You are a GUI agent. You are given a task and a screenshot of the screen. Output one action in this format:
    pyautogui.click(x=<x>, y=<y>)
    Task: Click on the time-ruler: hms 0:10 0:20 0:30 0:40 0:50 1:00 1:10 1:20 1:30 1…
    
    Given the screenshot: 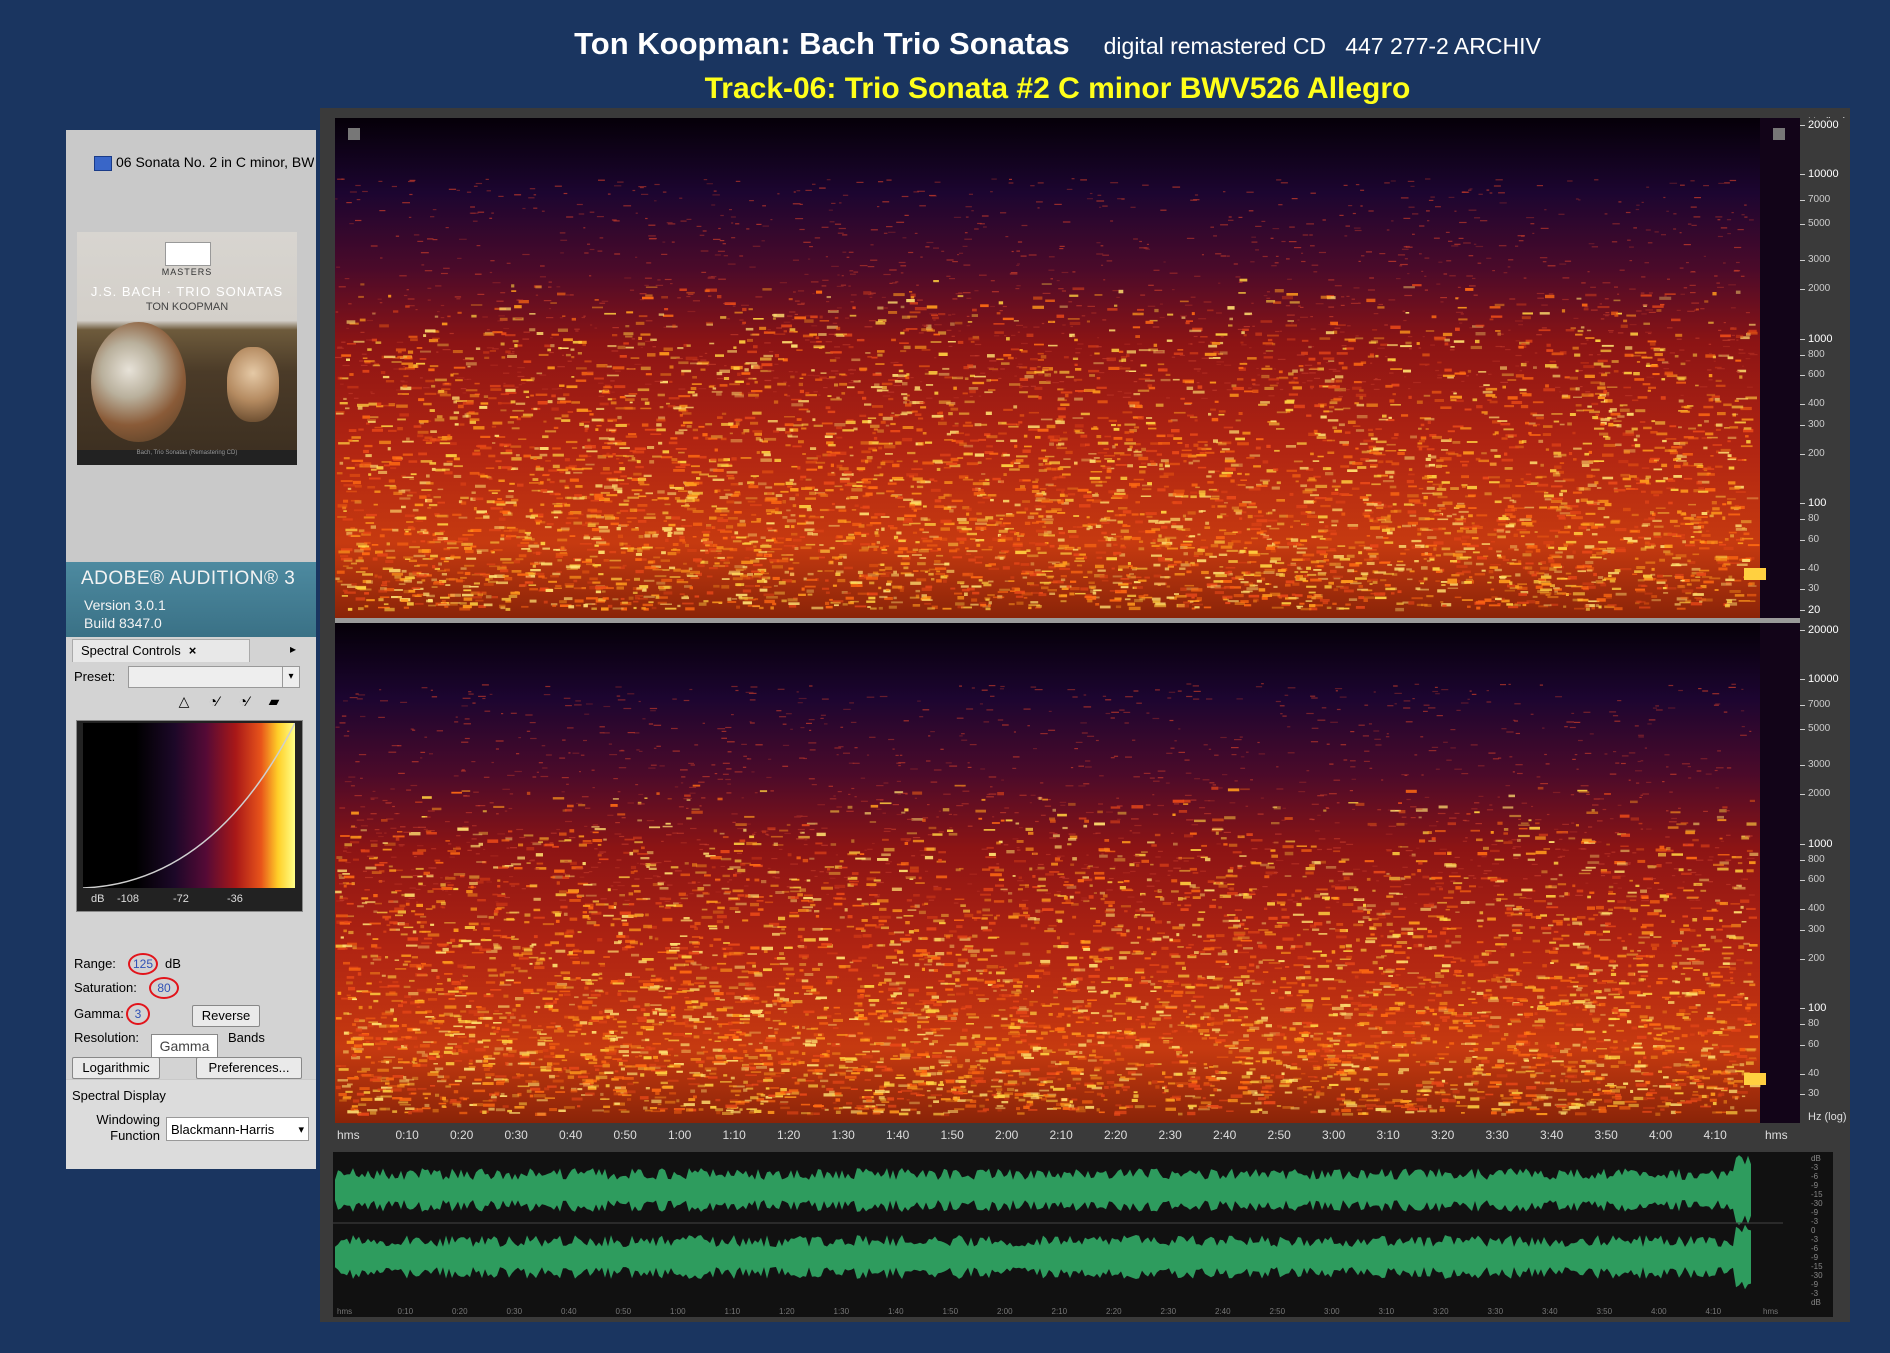 What is the action you would take?
    pyautogui.click(x=1067, y=1135)
    